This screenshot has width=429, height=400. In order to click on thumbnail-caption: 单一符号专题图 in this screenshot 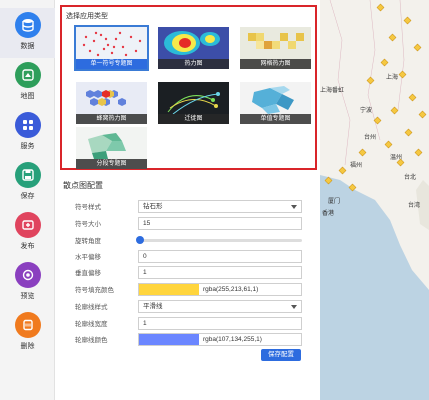, I will do `click(111, 64)`.